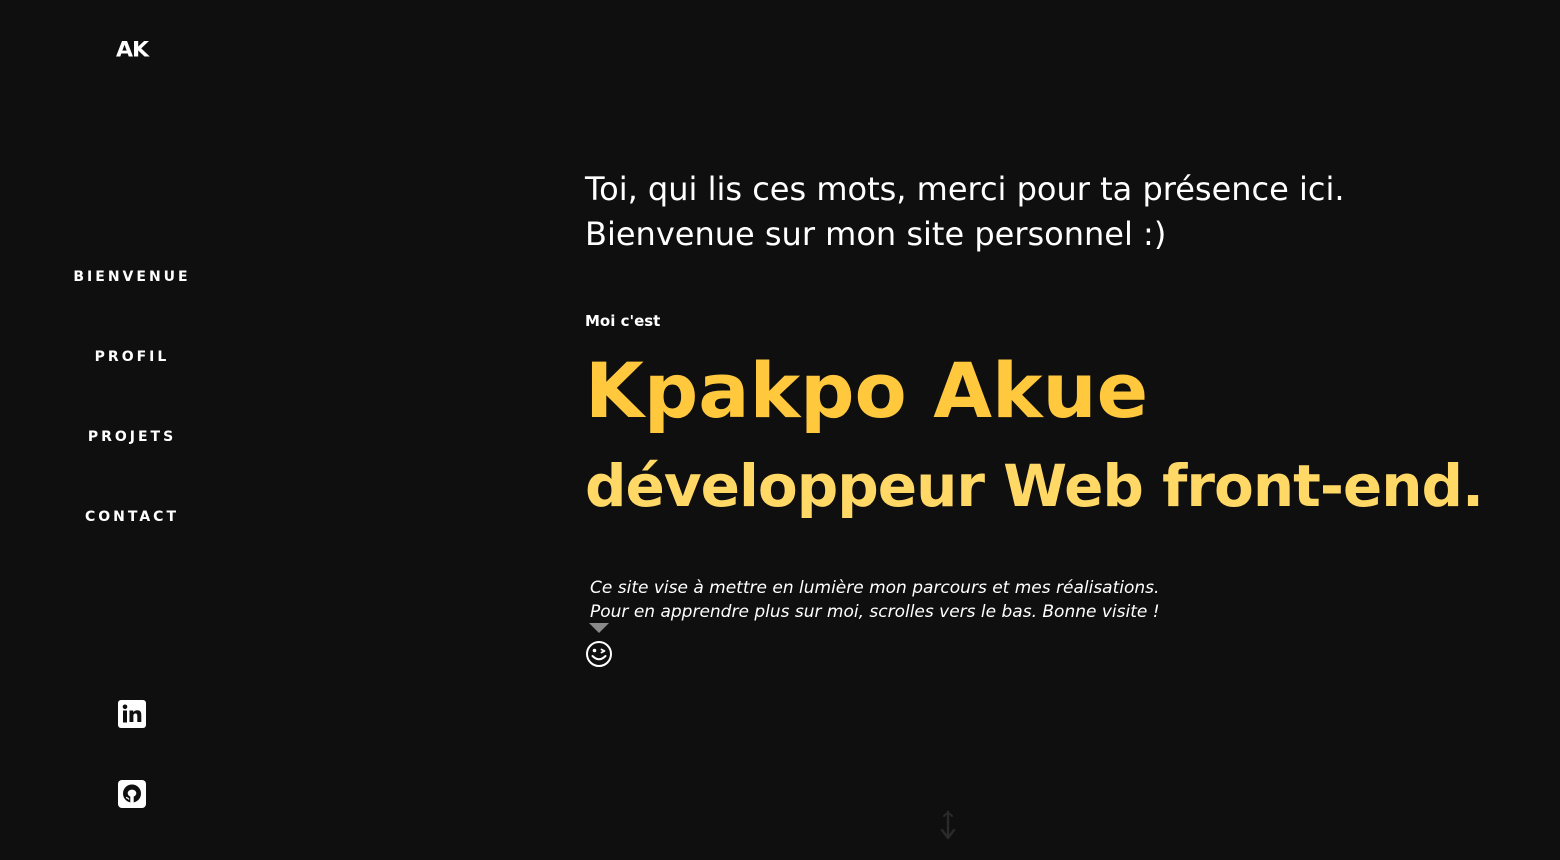  What do you see at coordinates (948, 828) in the screenshot?
I see `scroll-down-icon` at bounding box center [948, 828].